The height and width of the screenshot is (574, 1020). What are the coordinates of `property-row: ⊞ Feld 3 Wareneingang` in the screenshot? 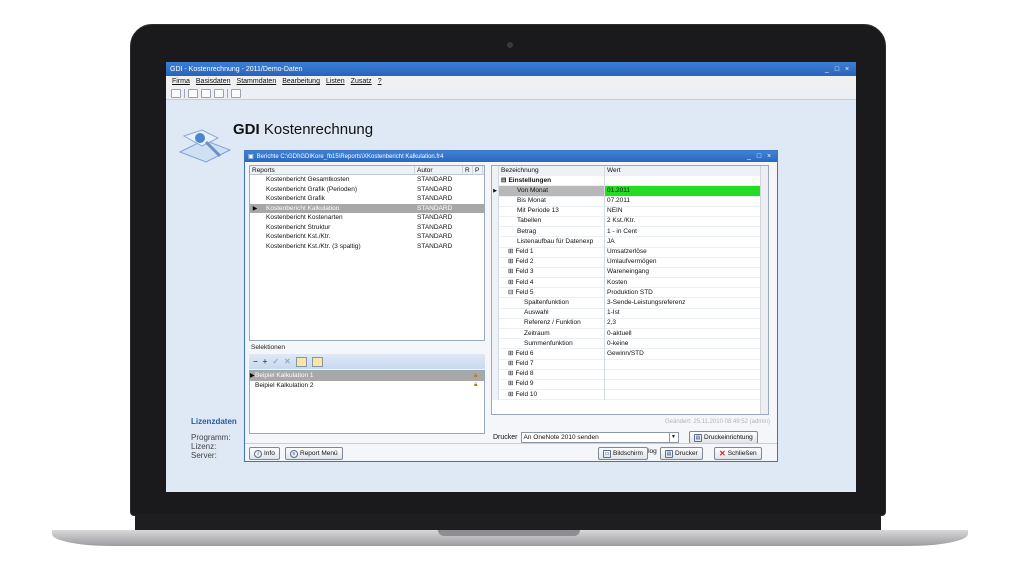 It's located at (630, 273).